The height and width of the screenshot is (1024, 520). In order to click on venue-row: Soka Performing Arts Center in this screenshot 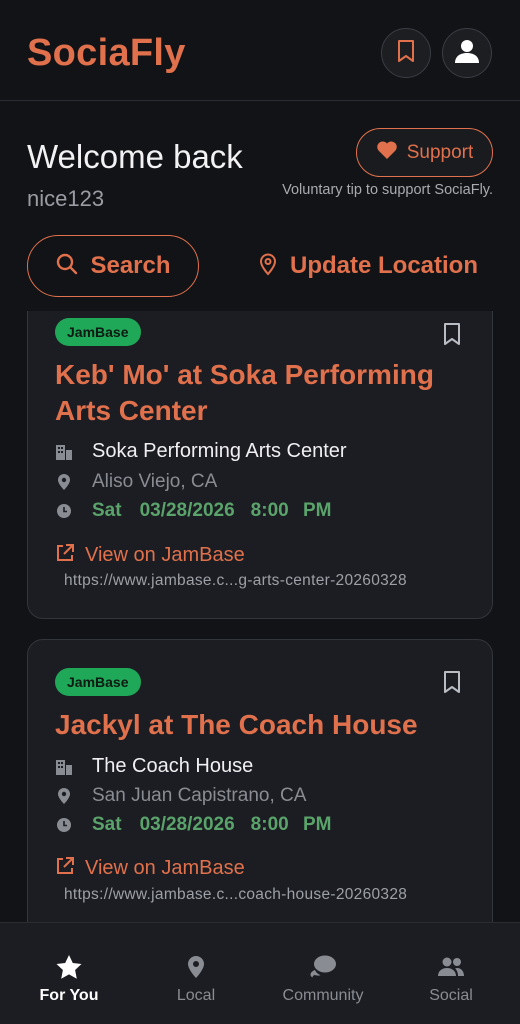, I will do `click(201, 451)`.